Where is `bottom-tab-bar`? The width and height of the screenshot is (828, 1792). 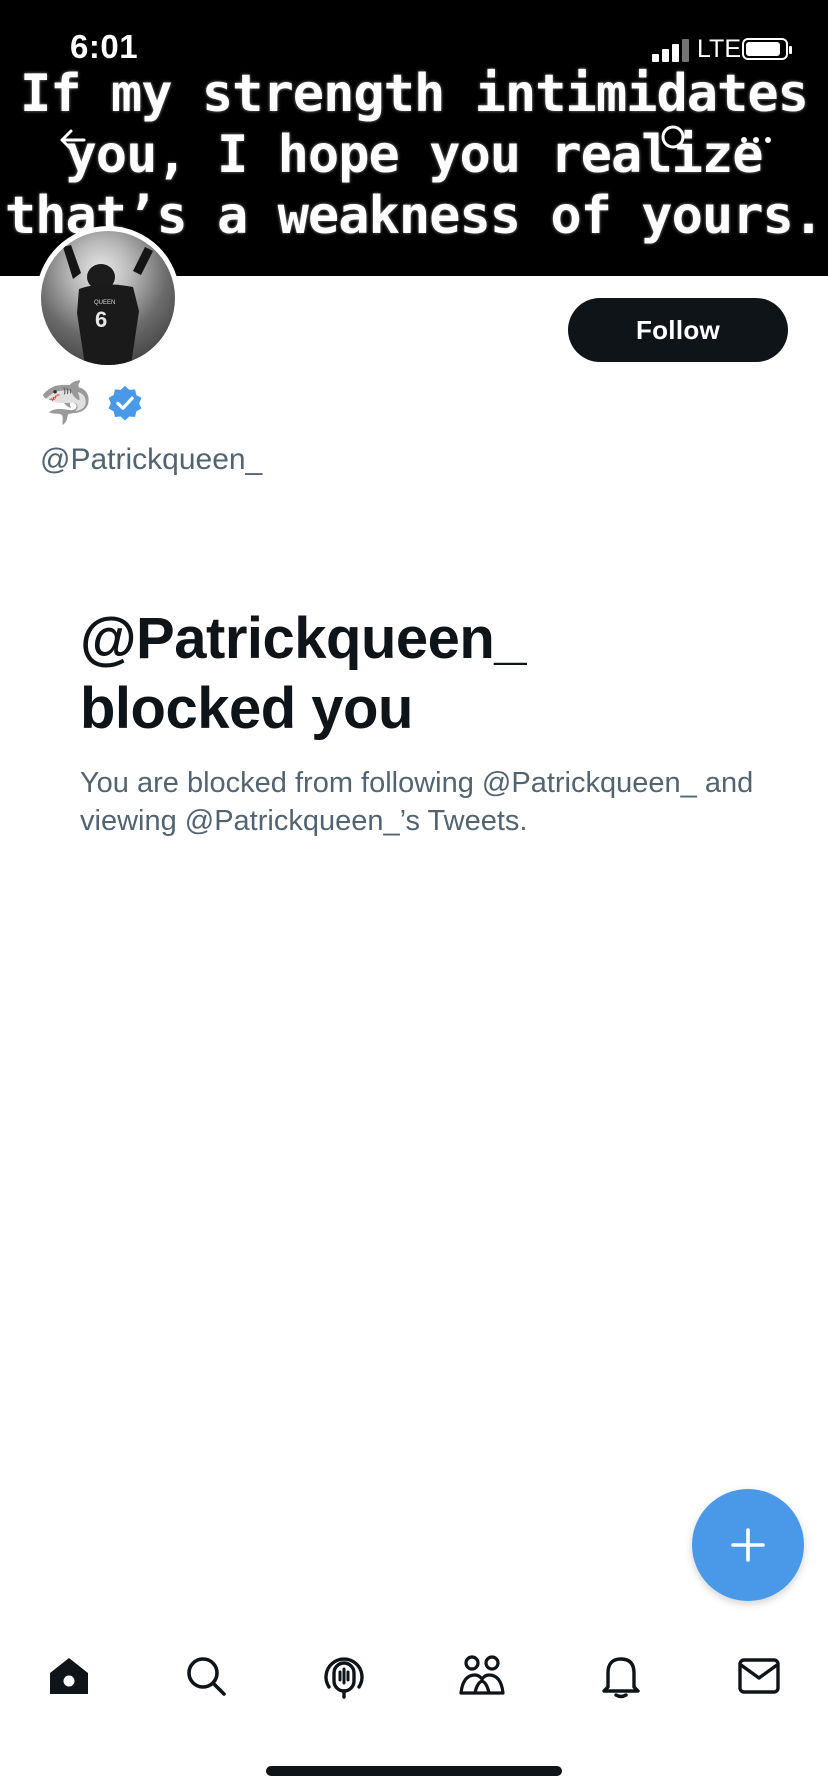 bottom-tab-bar is located at coordinates (414, 1676).